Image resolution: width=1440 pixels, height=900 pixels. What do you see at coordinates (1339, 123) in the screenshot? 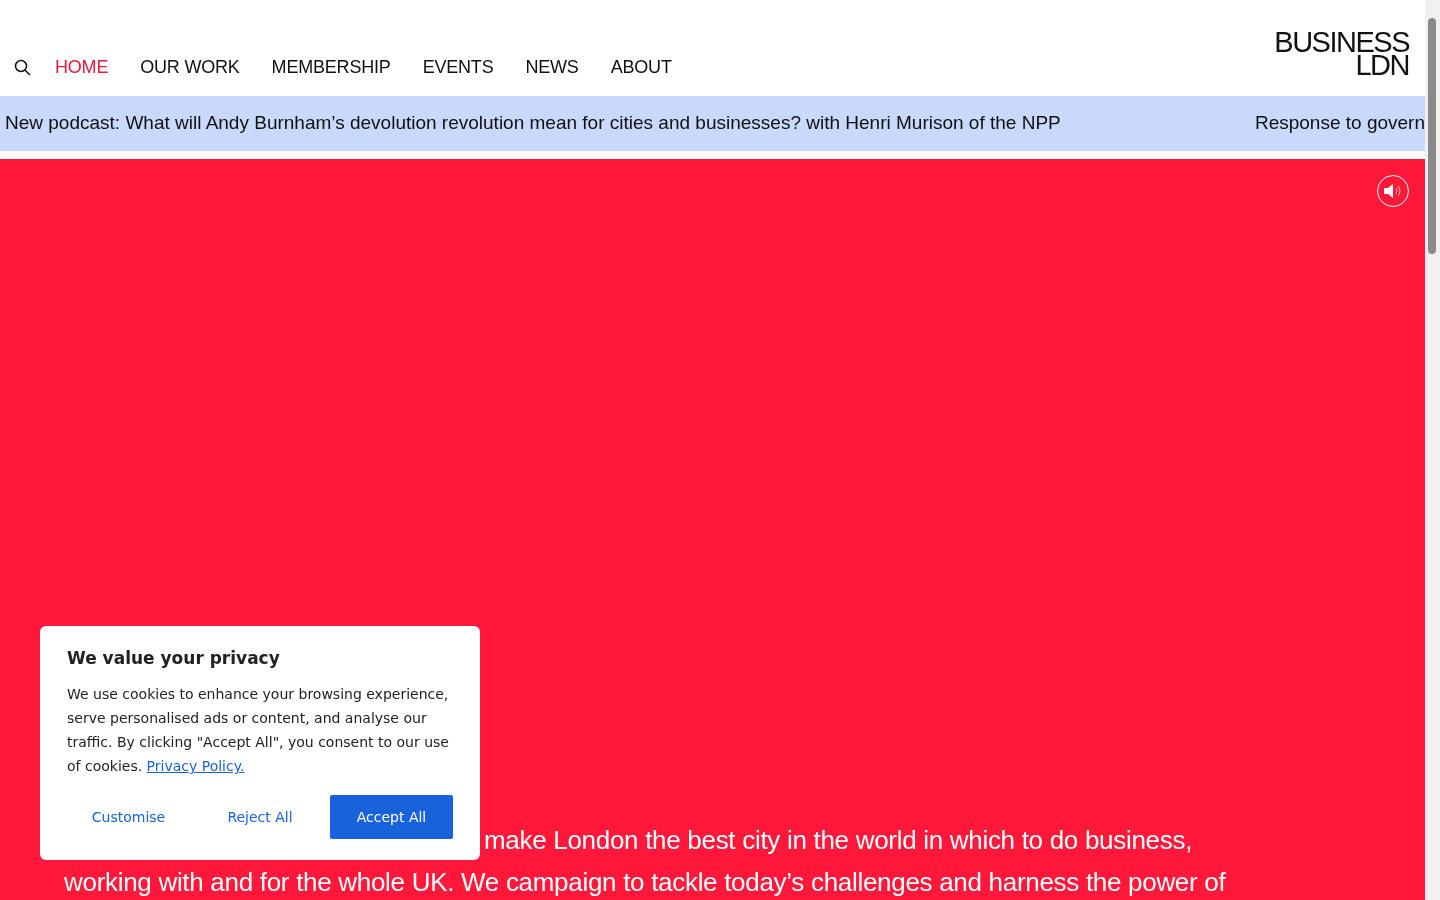
I see `ticker-item: Response to govern` at bounding box center [1339, 123].